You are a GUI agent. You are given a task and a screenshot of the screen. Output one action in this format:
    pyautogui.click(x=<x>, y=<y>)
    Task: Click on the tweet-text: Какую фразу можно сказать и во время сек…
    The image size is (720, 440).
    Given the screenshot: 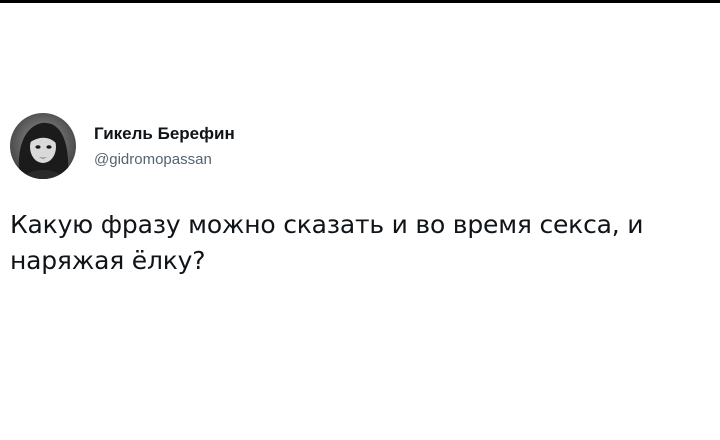 What is the action you would take?
    pyautogui.click(x=327, y=242)
    